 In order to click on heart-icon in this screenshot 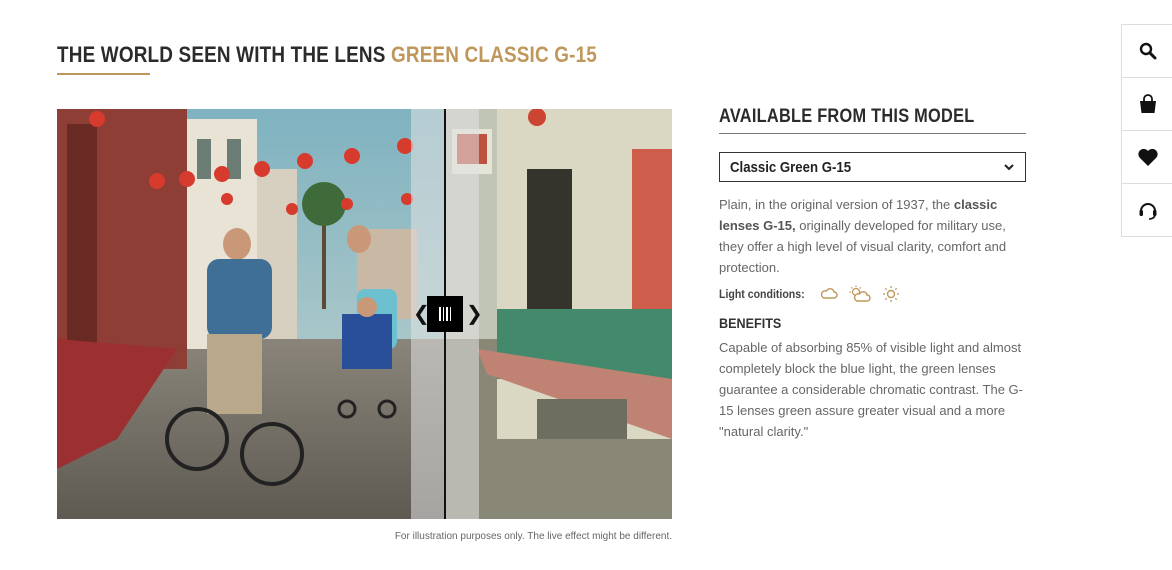, I will do `click(1147, 157)`.